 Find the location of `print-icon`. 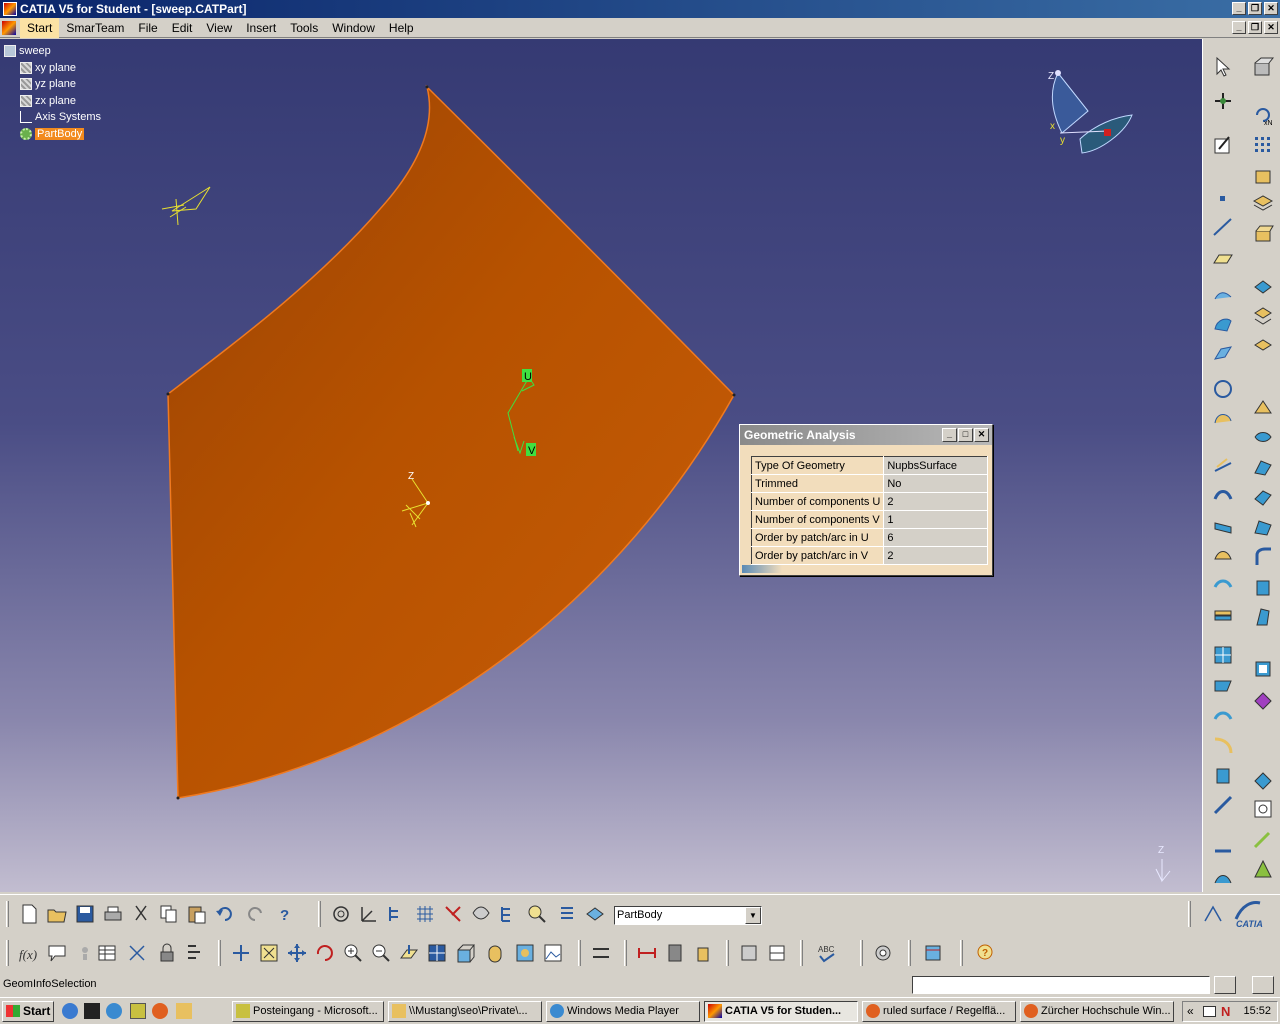

print-icon is located at coordinates (113, 914).